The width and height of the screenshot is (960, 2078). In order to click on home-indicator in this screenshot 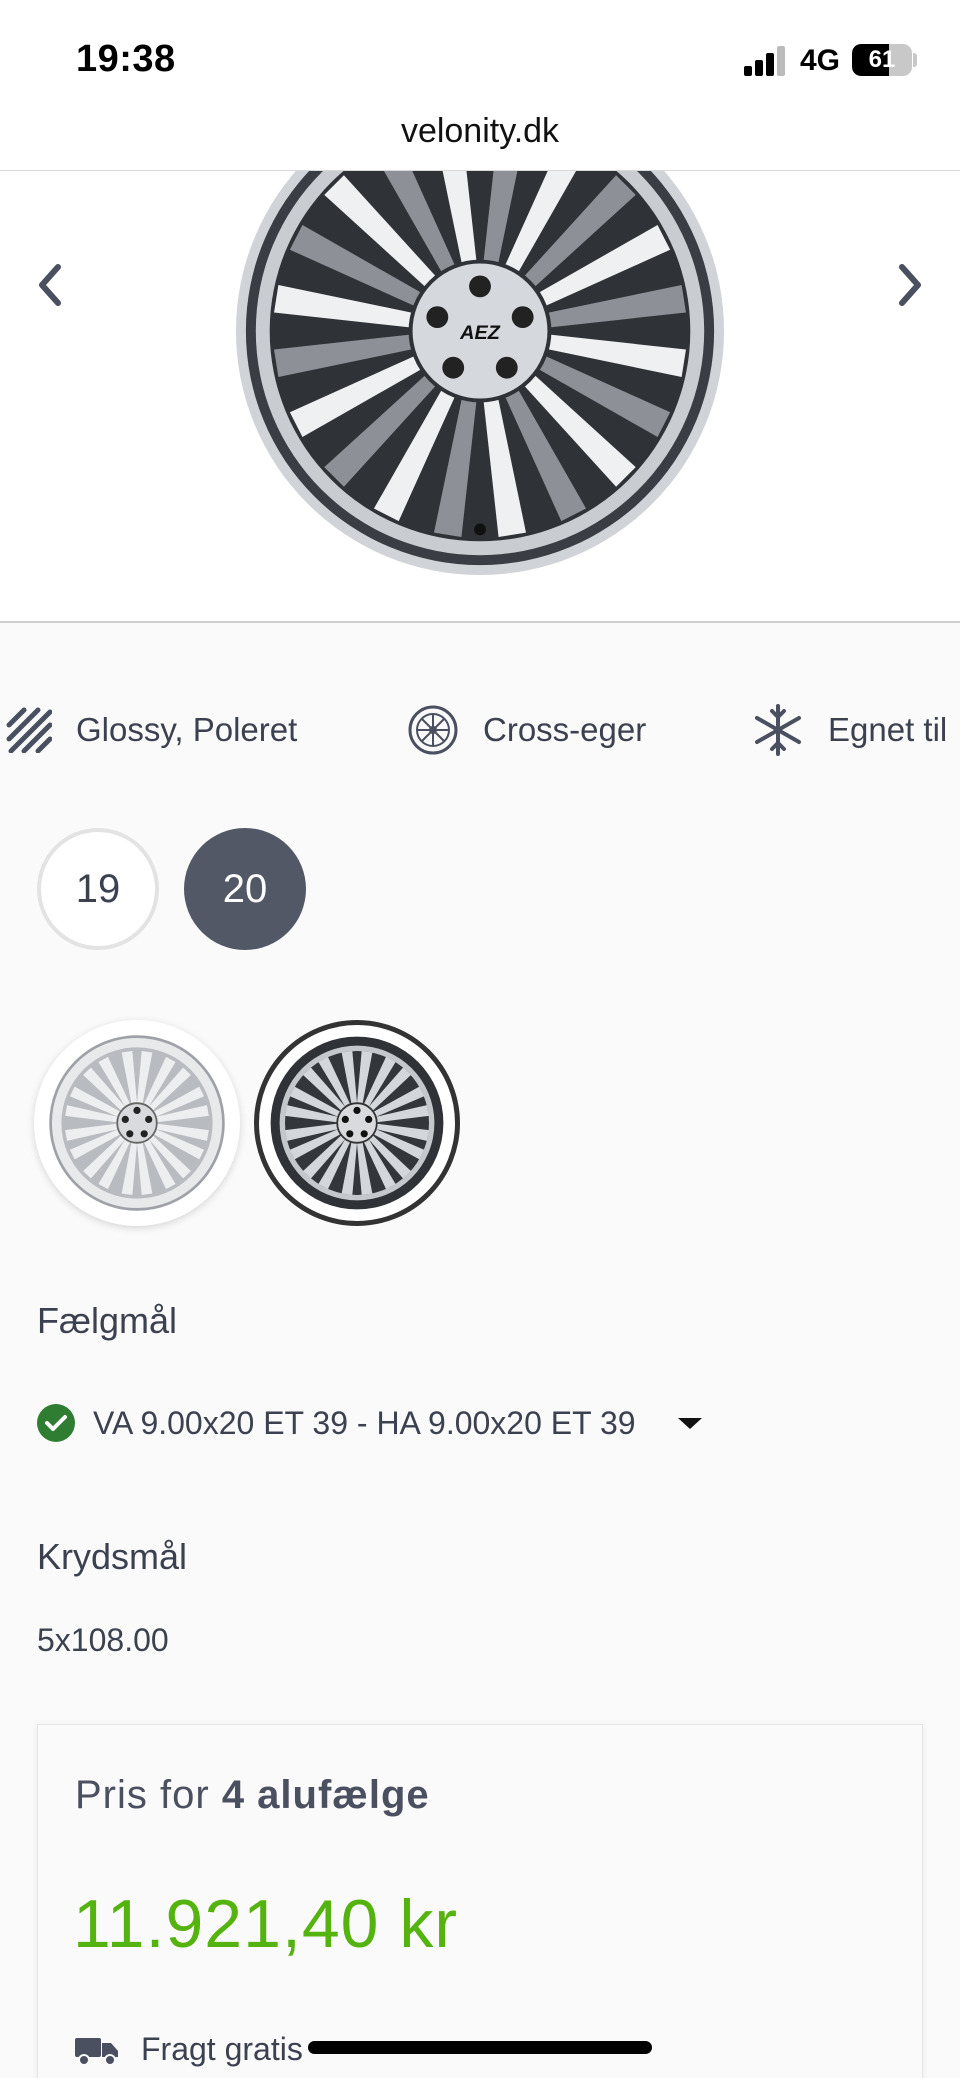, I will do `click(480, 2047)`.